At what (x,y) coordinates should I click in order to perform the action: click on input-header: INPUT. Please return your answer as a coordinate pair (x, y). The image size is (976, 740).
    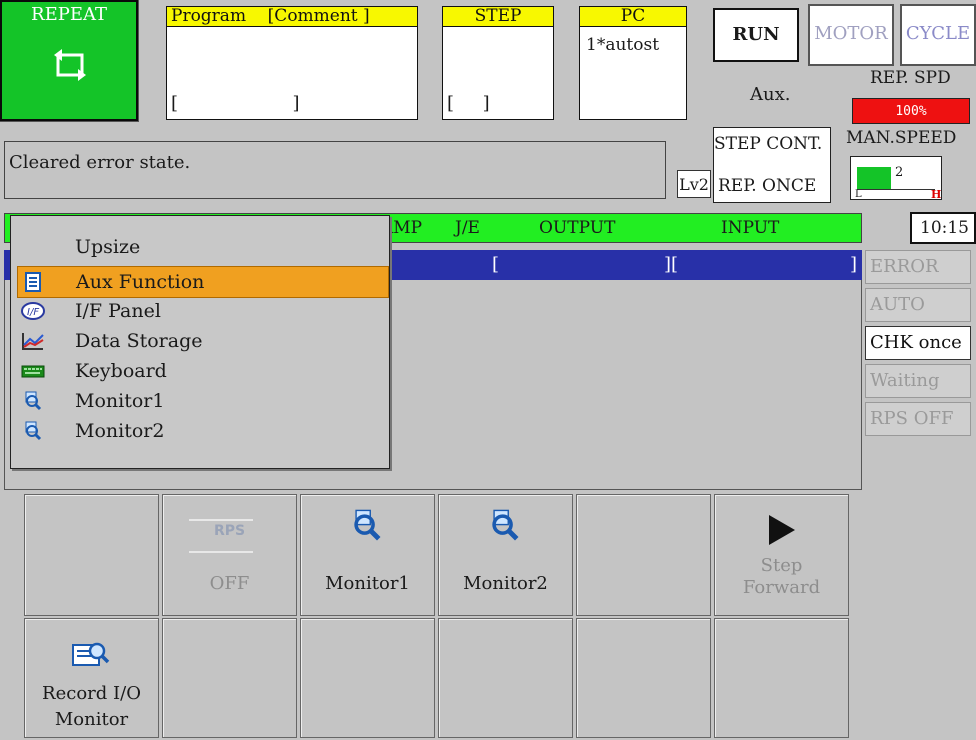
    Looking at the image, I should click on (750, 228).